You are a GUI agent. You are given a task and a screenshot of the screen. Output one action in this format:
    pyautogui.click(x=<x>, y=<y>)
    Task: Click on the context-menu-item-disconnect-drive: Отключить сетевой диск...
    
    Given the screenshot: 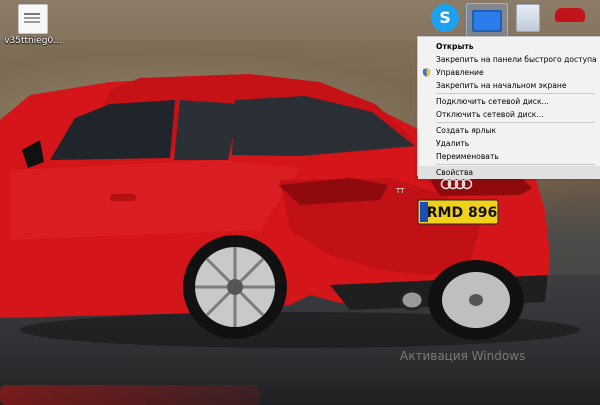 What is the action you would take?
    pyautogui.click(x=509, y=114)
    